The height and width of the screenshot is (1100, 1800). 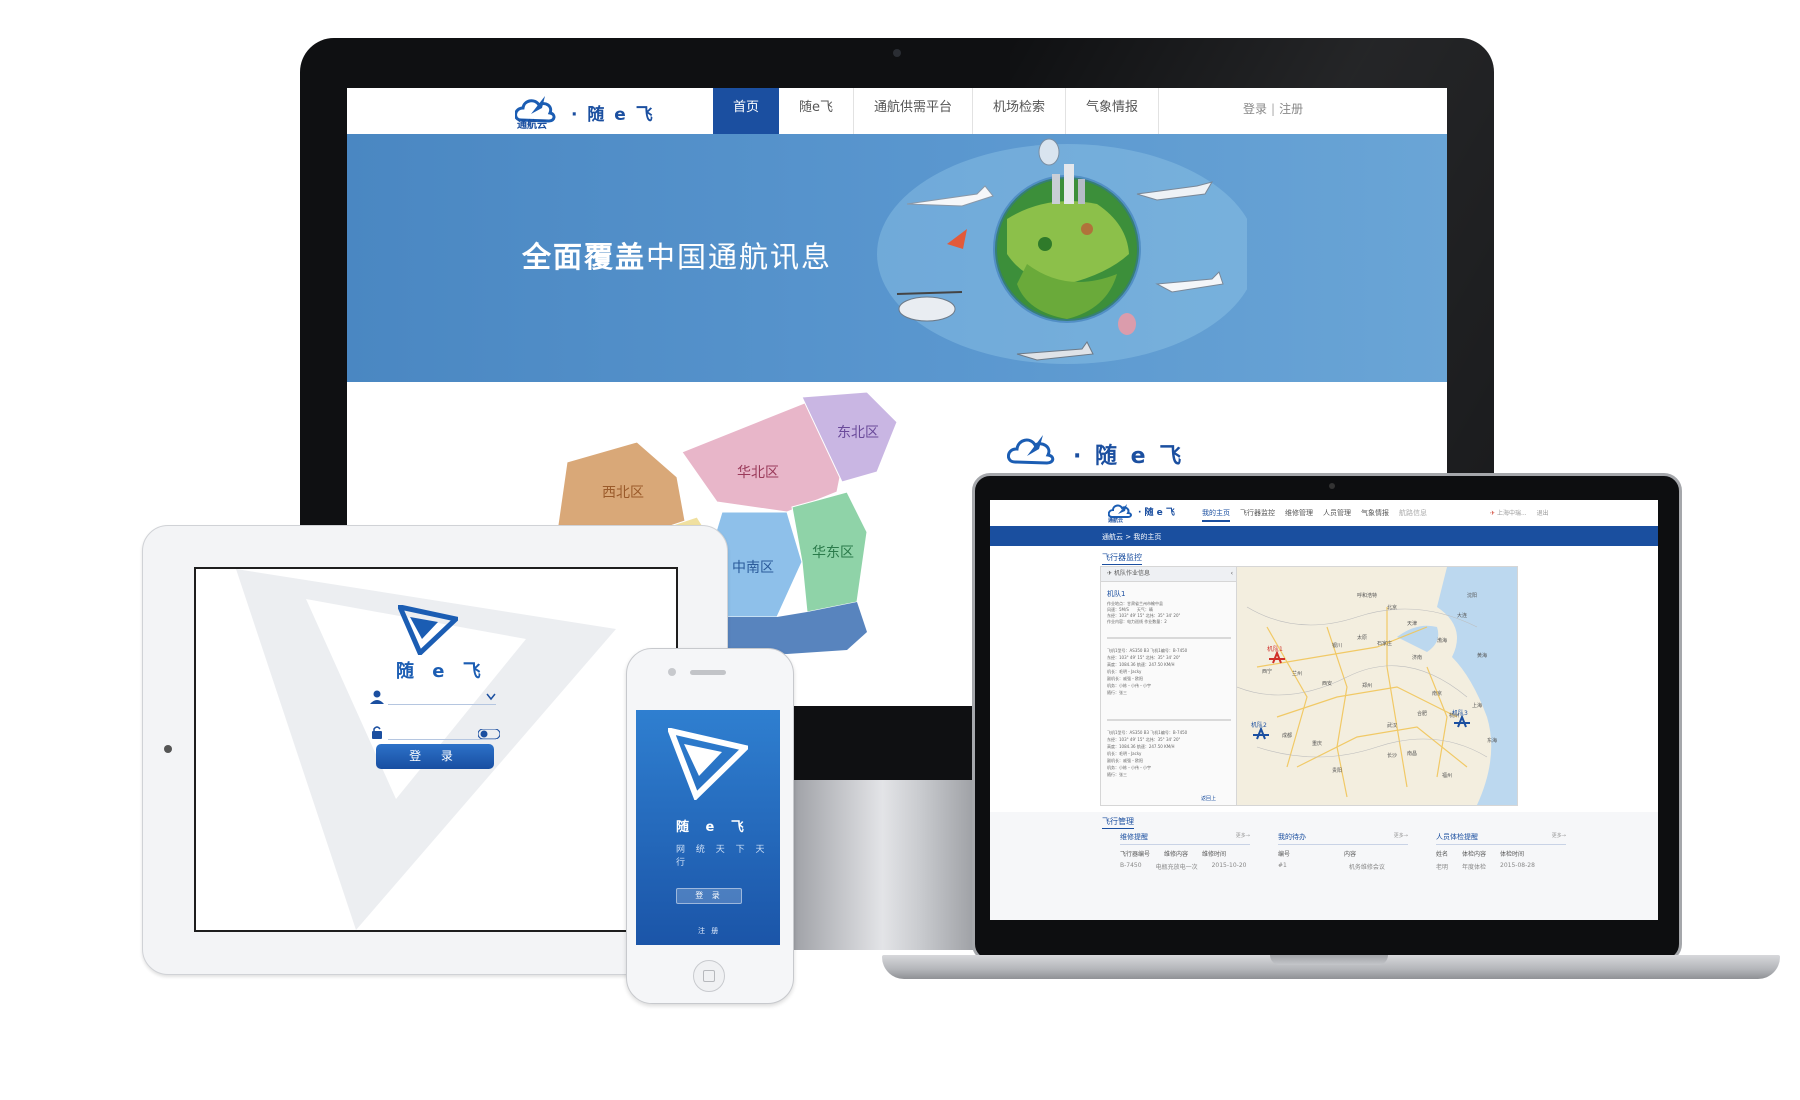 What do you see at coordinates (1299, 515) in the screenshot?
I see `nav-maintenance: 维修管理` at bounding box center [1299, 515].